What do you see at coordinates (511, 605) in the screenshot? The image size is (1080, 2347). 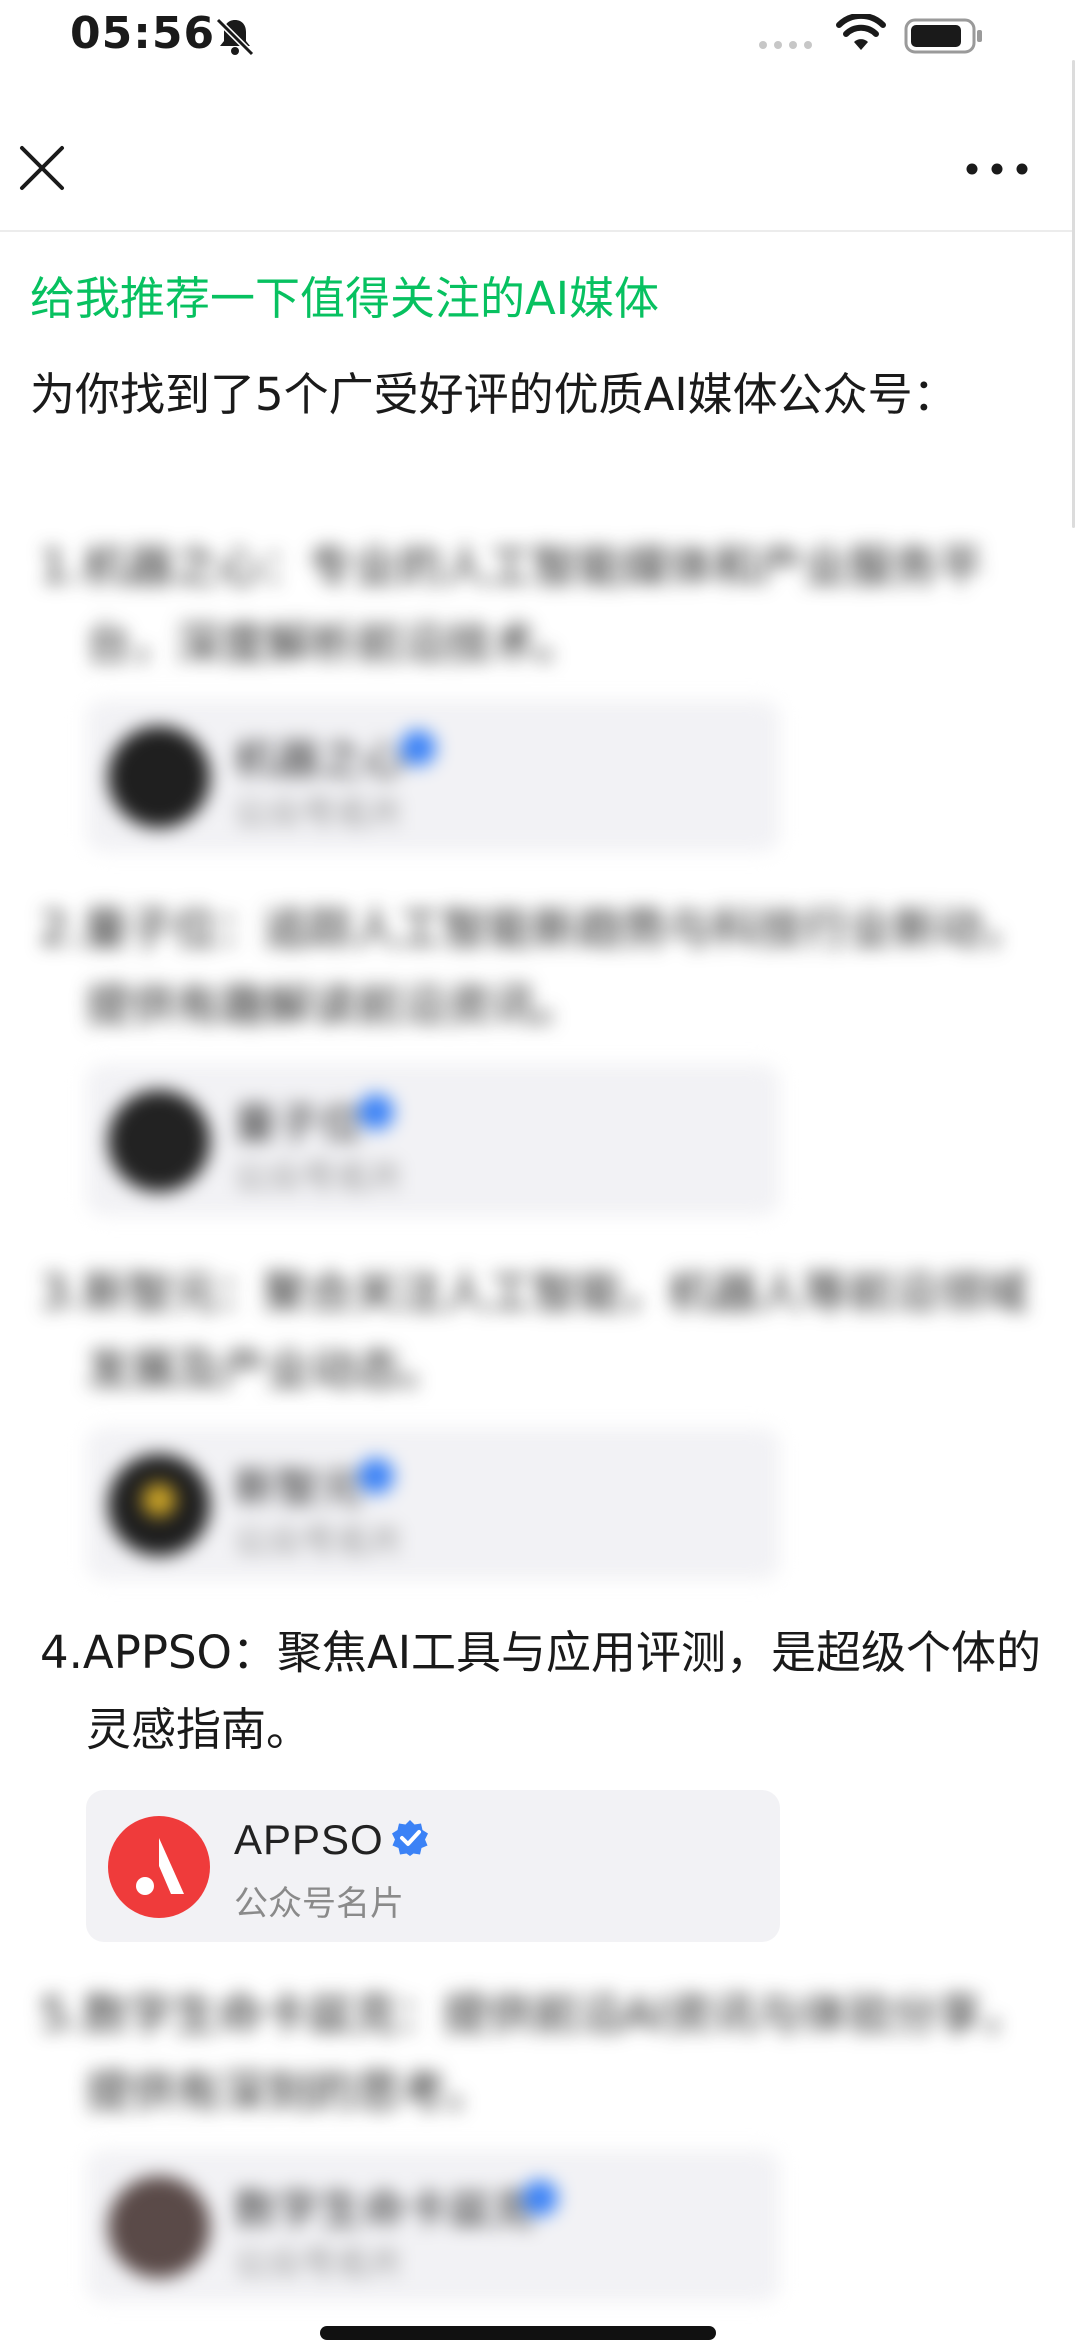 I see `list-item-text: 1.机器之心：专业的人工智能媒体和产业服务平台，深度解析前沿技术。` at bounding box center [511, 605].